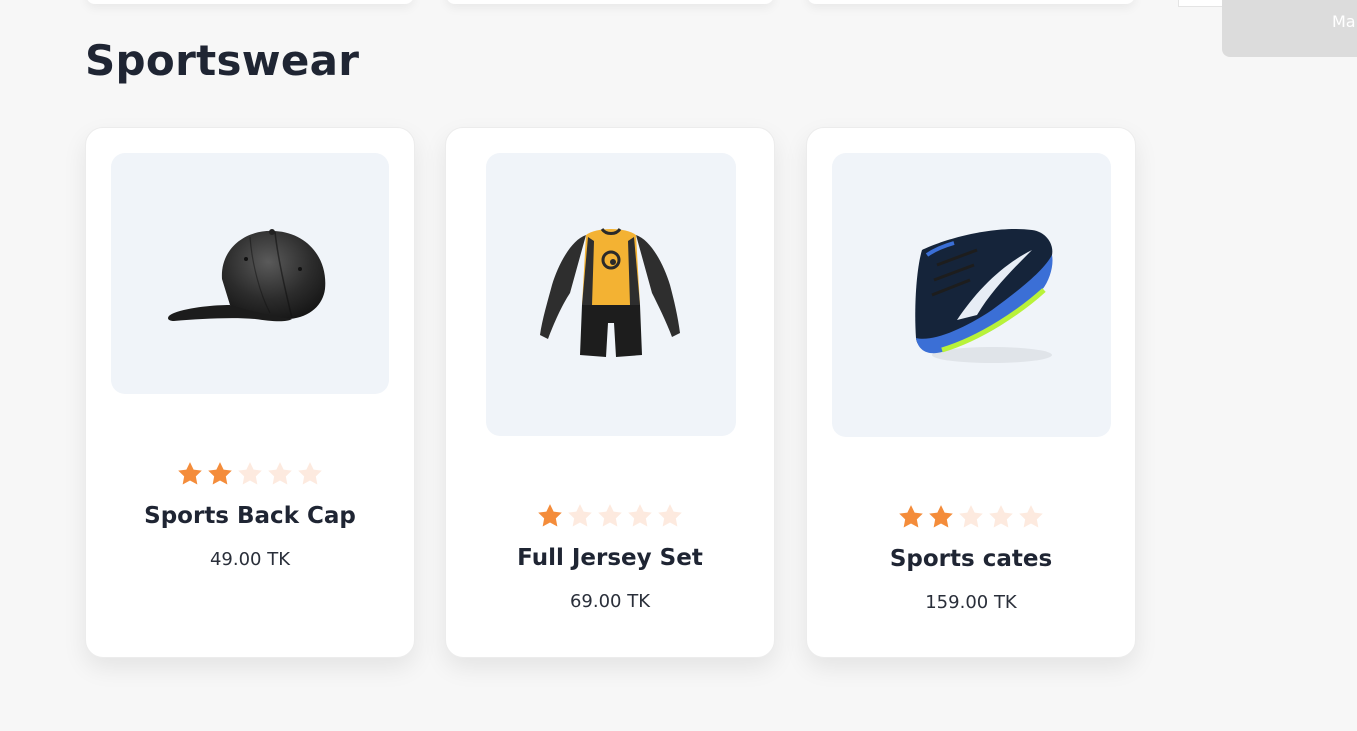 This screenshot has height=731, width=1357. What do you see at coordinates (247, 274) in the screenshot?
I see `baseball-cap-image` at bounding box center [247, 274].